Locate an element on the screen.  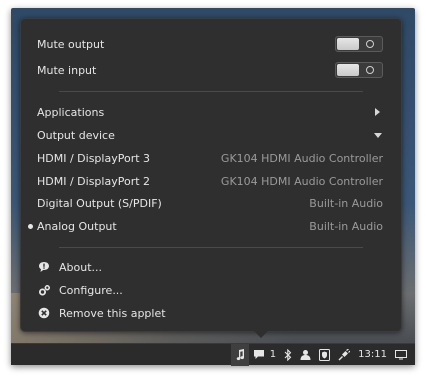
speech-bubble-icon is located at coordinates (44, 267).